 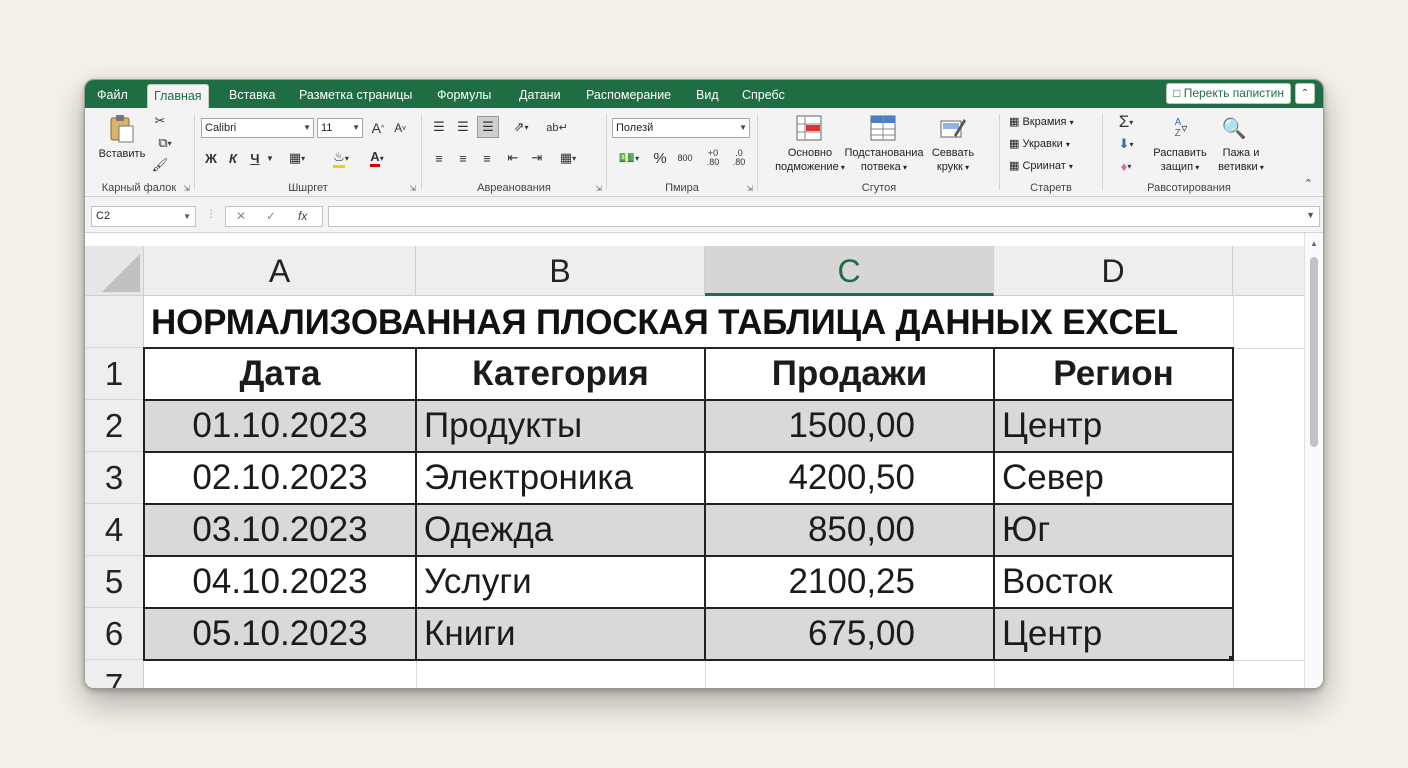 What do you see at coordinates (1117, 426) in the screenshot?
I see `cell-region: Центр` at bounding box center [1117, 426].